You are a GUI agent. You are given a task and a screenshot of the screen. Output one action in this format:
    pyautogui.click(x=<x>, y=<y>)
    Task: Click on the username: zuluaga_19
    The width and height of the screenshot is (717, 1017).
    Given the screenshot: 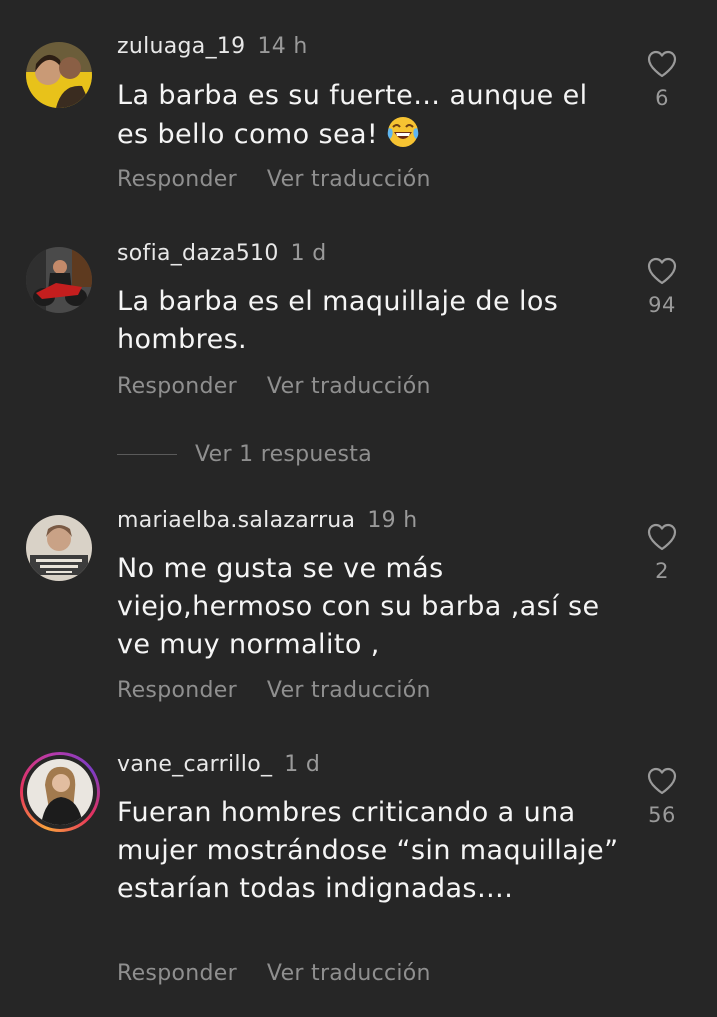 What is the action you would take?
    pyautogui.click(x=181, y=46)
    